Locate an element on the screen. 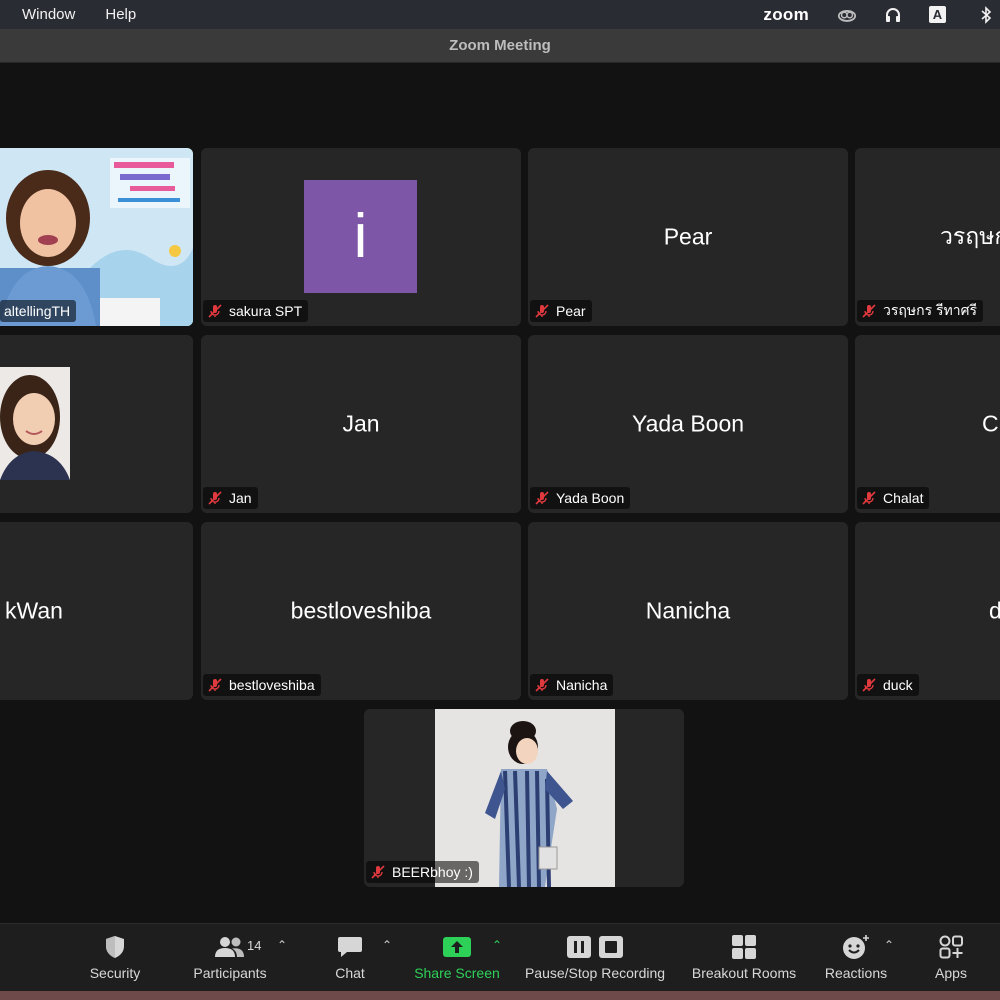 The image size is (1000, 1000). participant-tile: Jan Jan is located at coordinates (361, 424).